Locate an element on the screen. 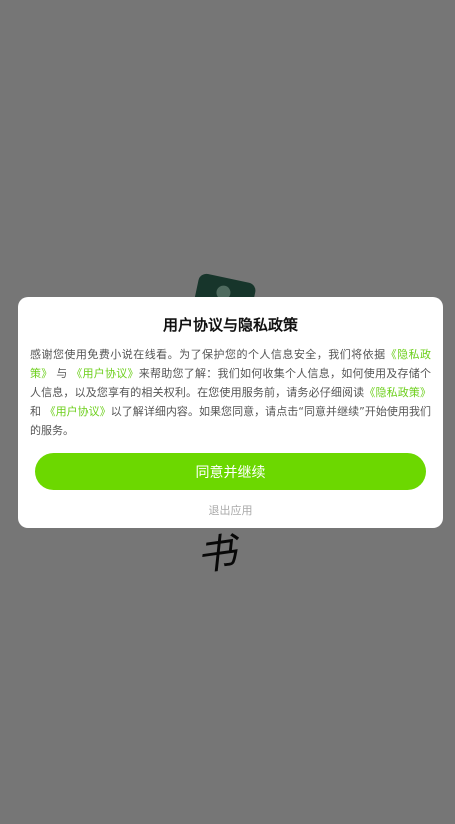 The image size is (455, 824). body-text-1: 感谢您使用免费小说在线看。为了保护您的个人信息安全，我们将依据 is located at coordinates (208, 354).